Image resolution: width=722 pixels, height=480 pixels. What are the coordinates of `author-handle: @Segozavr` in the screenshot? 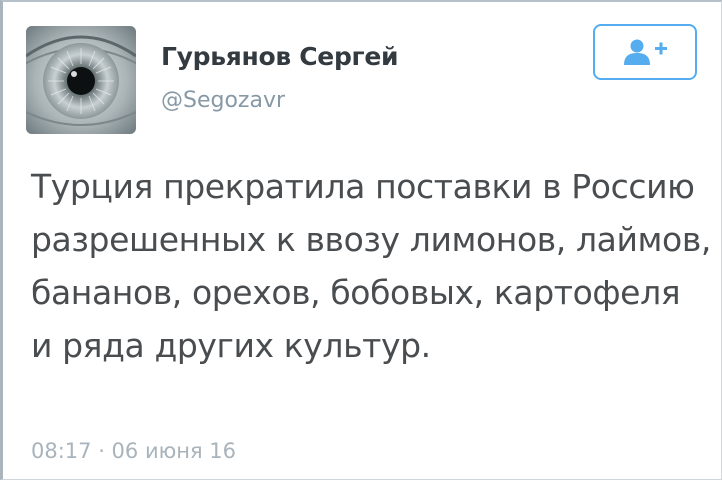 It's located at (223, 100).